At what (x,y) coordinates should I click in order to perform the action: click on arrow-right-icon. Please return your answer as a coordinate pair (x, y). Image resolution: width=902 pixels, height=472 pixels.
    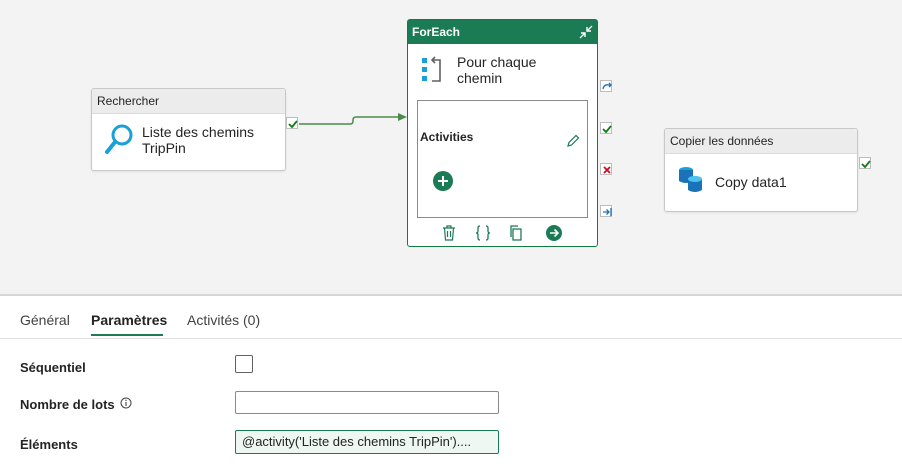
    Looking at the image, I should click on (555, 233).